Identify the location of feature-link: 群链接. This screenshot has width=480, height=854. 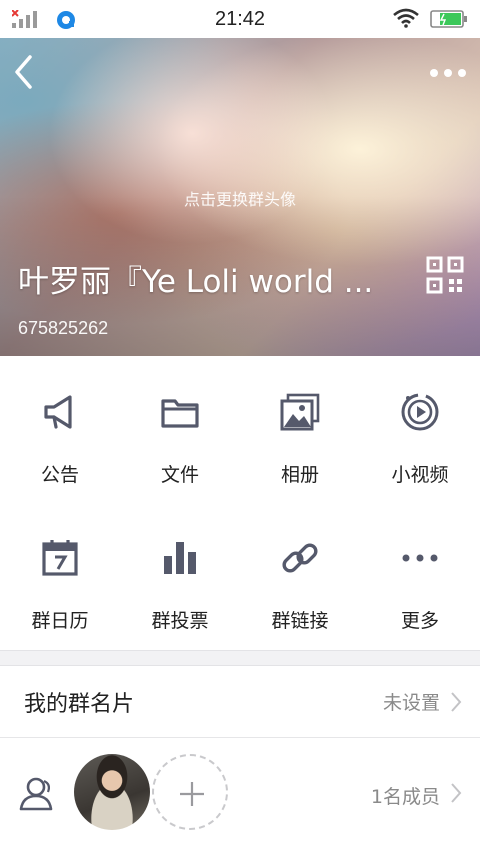
(300, 575).